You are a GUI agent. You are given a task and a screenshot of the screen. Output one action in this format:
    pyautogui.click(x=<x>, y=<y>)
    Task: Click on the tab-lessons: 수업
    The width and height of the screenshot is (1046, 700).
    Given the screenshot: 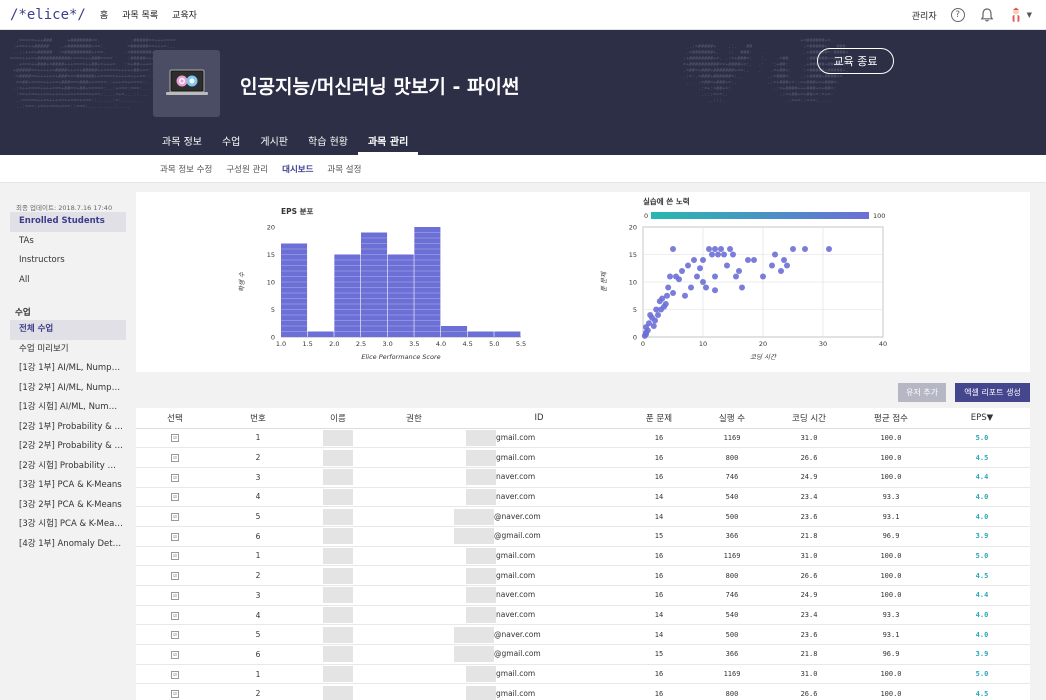 What is the action you would take?
    pyautogui.click(x=231, y=142)
    